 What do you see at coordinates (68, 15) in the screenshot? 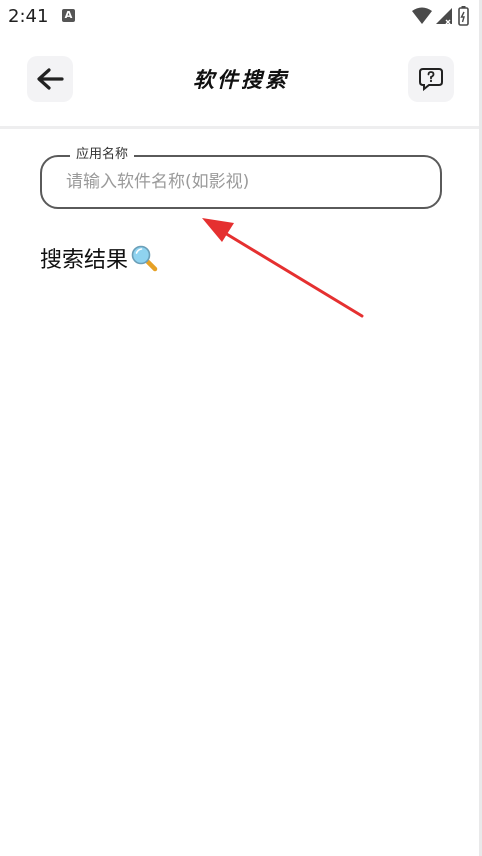
I see `notification-icon: A` at bounding box center [68, 15].